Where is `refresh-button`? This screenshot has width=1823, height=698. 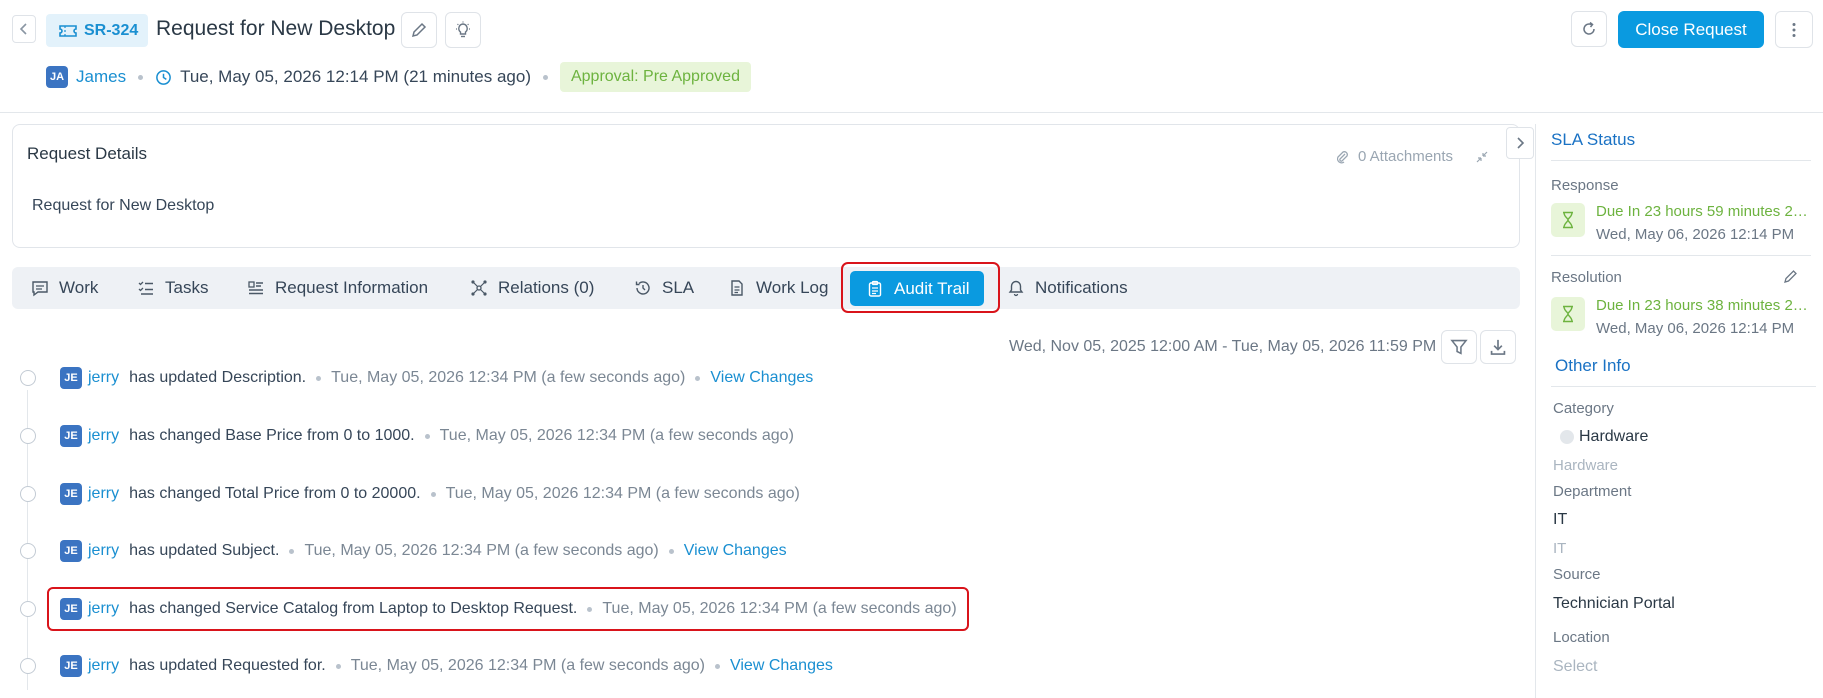
refresh-button is located at coordinates (1589, 29).